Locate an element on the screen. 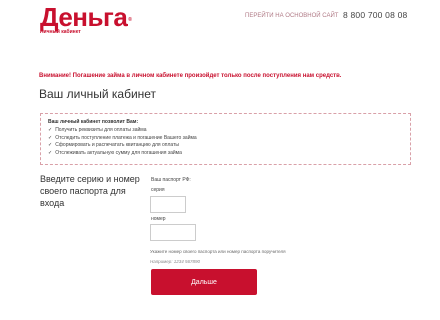 The height and width of the screenshot is (320, 440). passport-number-input is located at coordinates (173, 232).